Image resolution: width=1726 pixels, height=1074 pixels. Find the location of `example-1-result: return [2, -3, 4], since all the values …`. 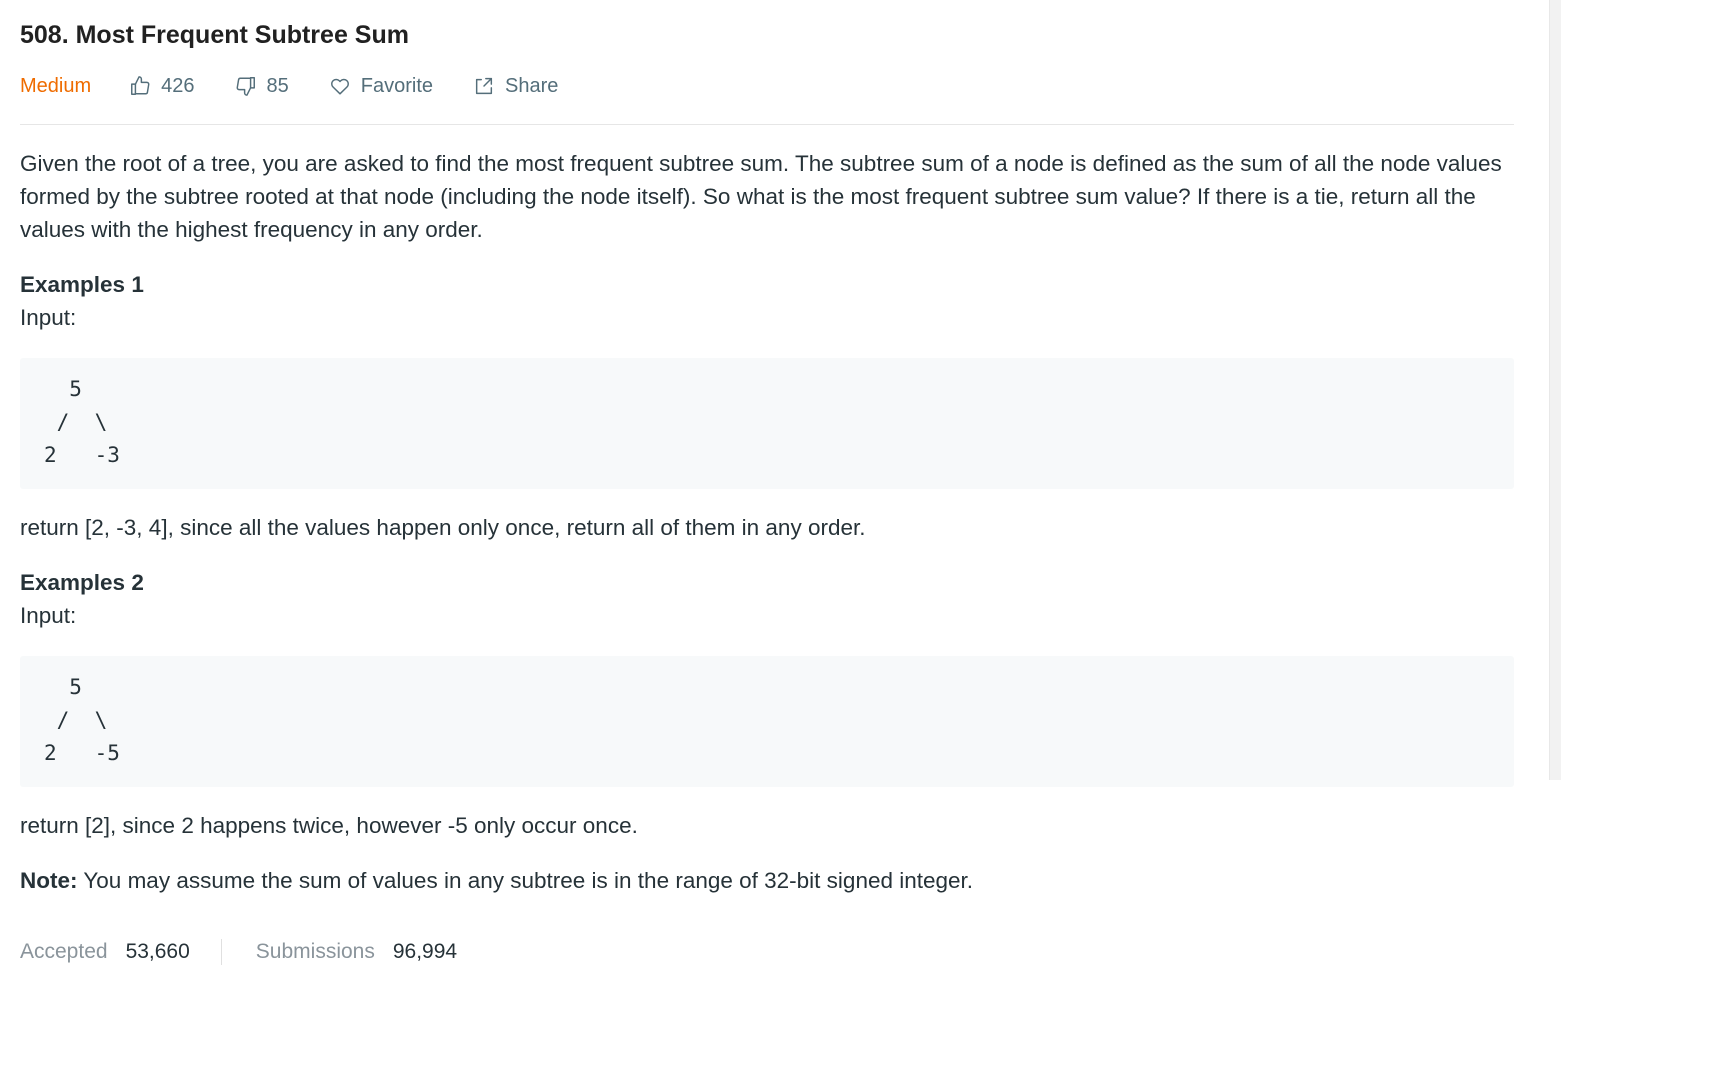

example-1-result: return [2, -3, 4], since all the values … is located at coordinates (443, 527).